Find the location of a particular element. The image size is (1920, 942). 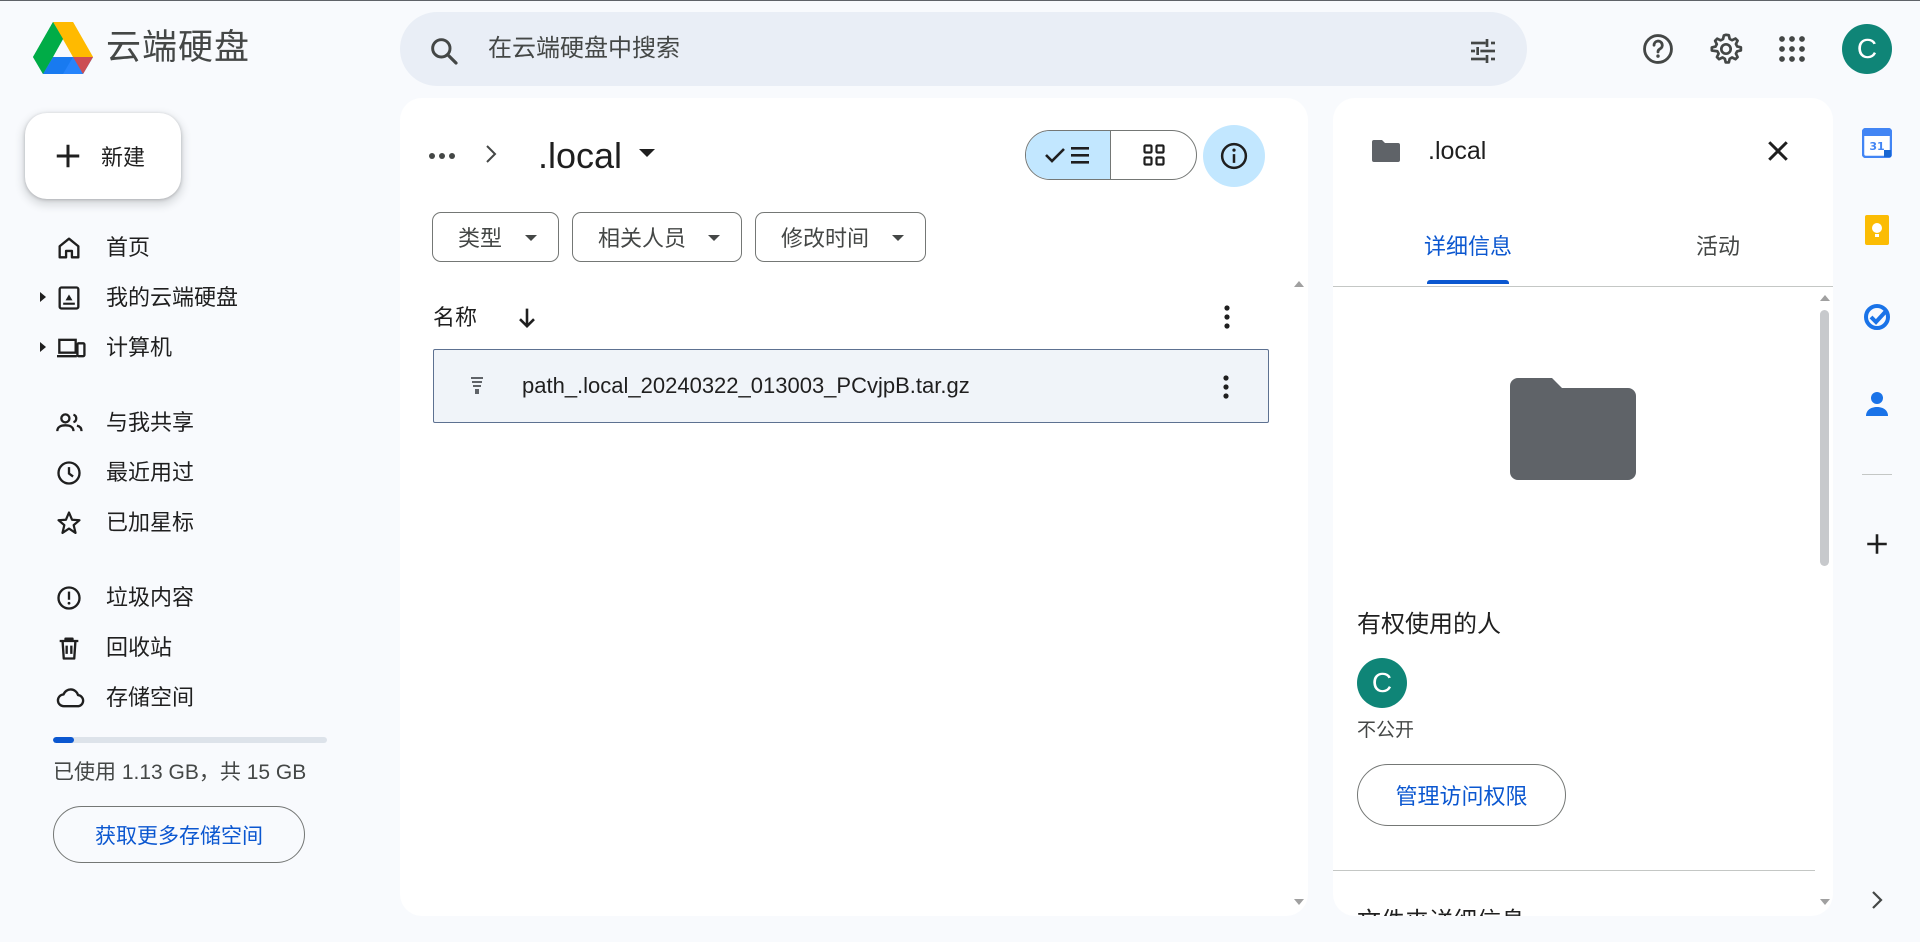

sidebar-item-shared-with-me: 与我共享 is located at coordinates (188, 423).